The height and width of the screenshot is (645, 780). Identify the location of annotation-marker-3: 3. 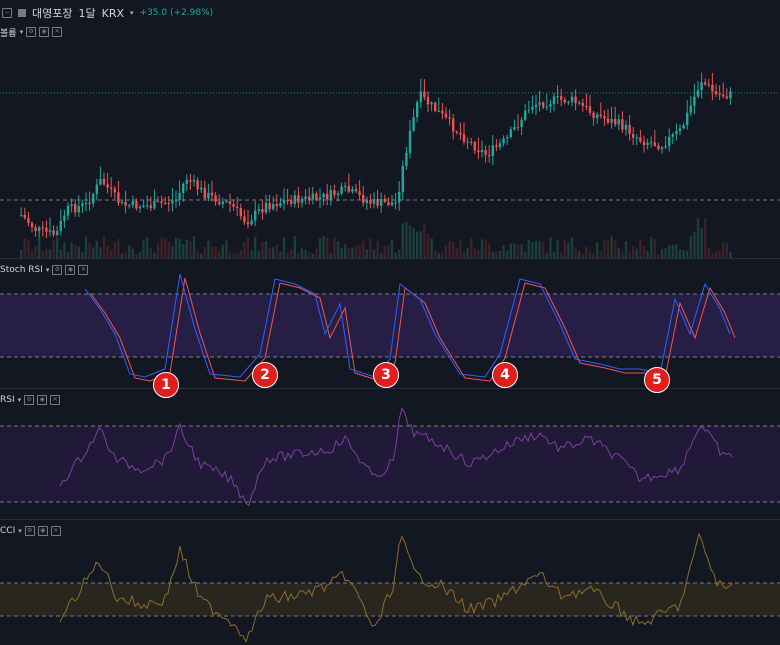
(386, 375).